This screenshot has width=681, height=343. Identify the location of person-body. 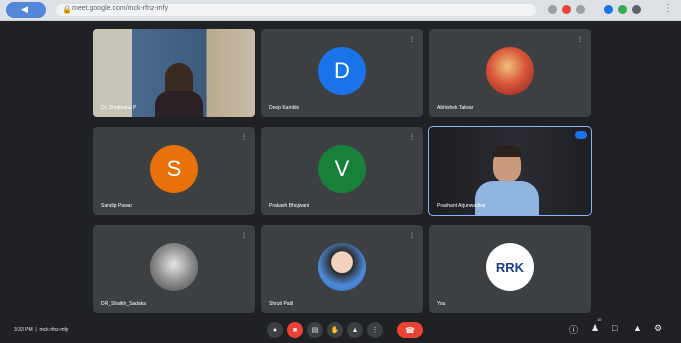
(179, 104).